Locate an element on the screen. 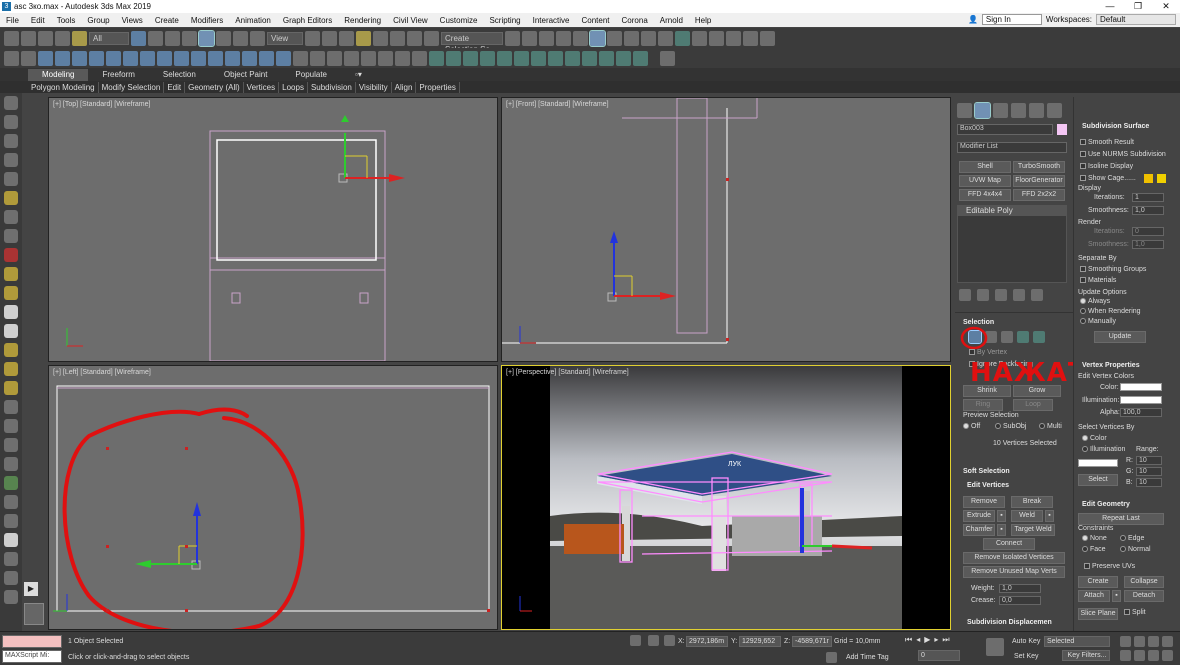 The height and width of the screenshot is (665, 1180). element-mode-icon is located at coordinates (1039, 337).